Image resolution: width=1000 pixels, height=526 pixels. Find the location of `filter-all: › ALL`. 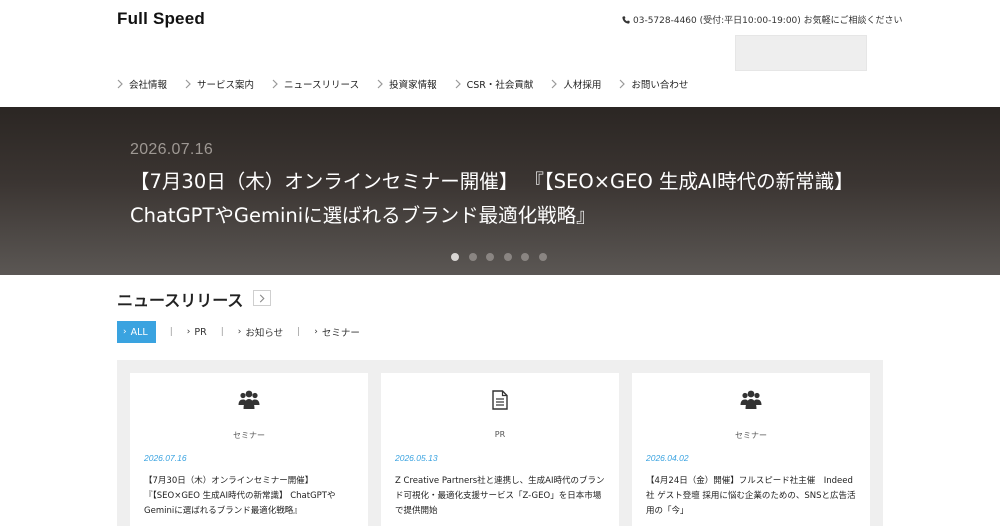

filter-all: › ALL is located at coordinates (136, 332).